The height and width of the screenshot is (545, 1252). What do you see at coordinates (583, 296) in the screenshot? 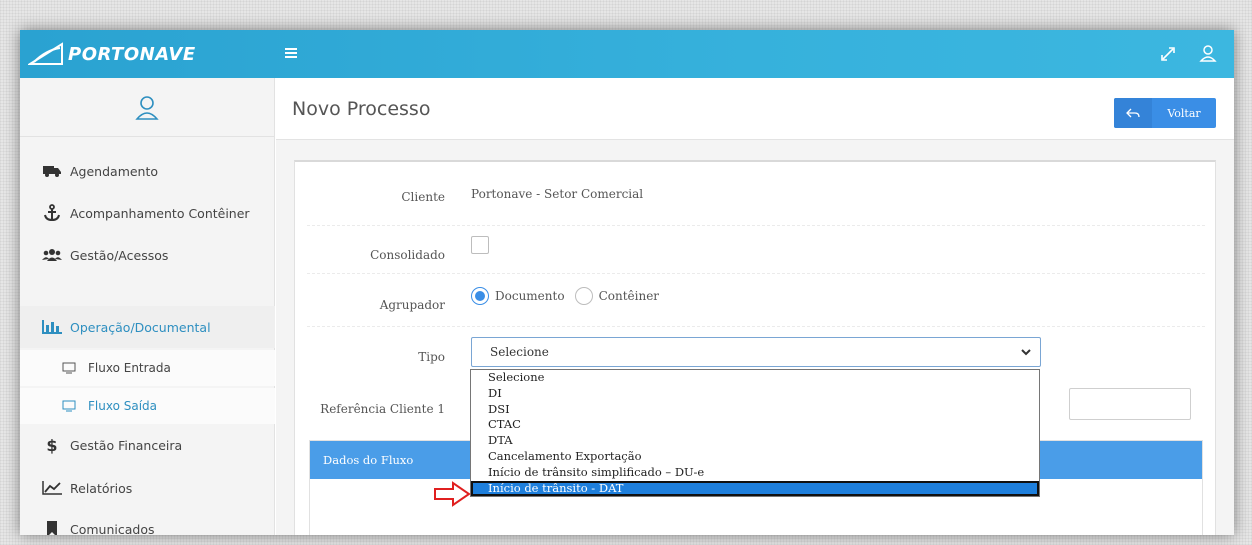
I see `conteiner-radio` at bounding box center [583, 296].